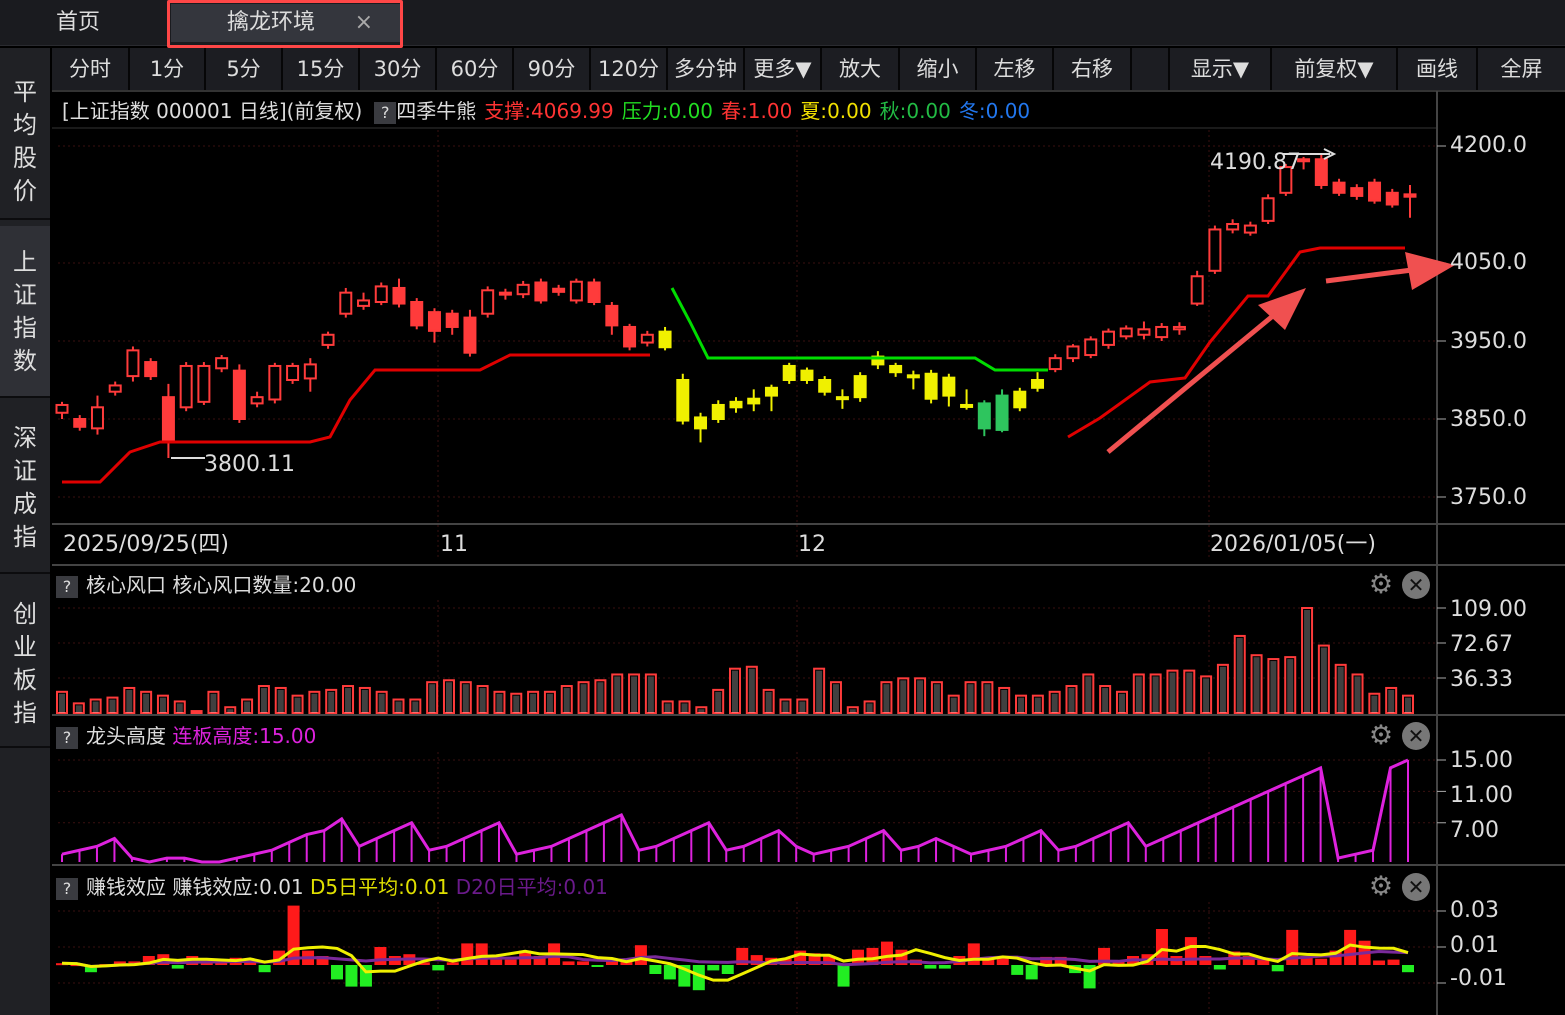 This screenshot has width=1565, height=1015. Describe the element at coordinates (427, 887) in the screenshot. I see `d5-value: 0.01` at that location.